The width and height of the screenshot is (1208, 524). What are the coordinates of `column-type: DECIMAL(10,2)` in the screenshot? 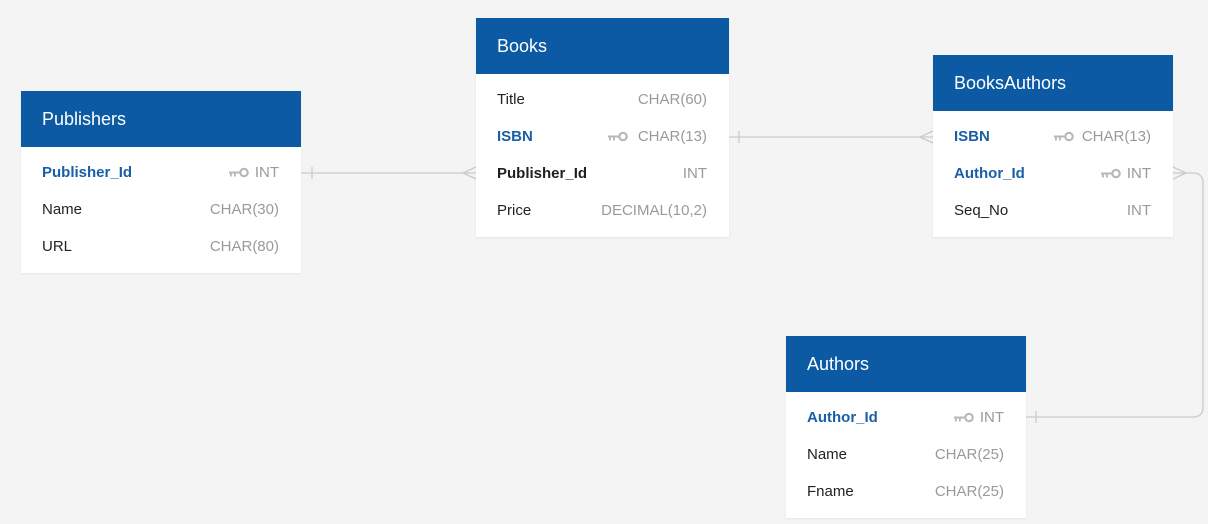 It's located at (654, 210).